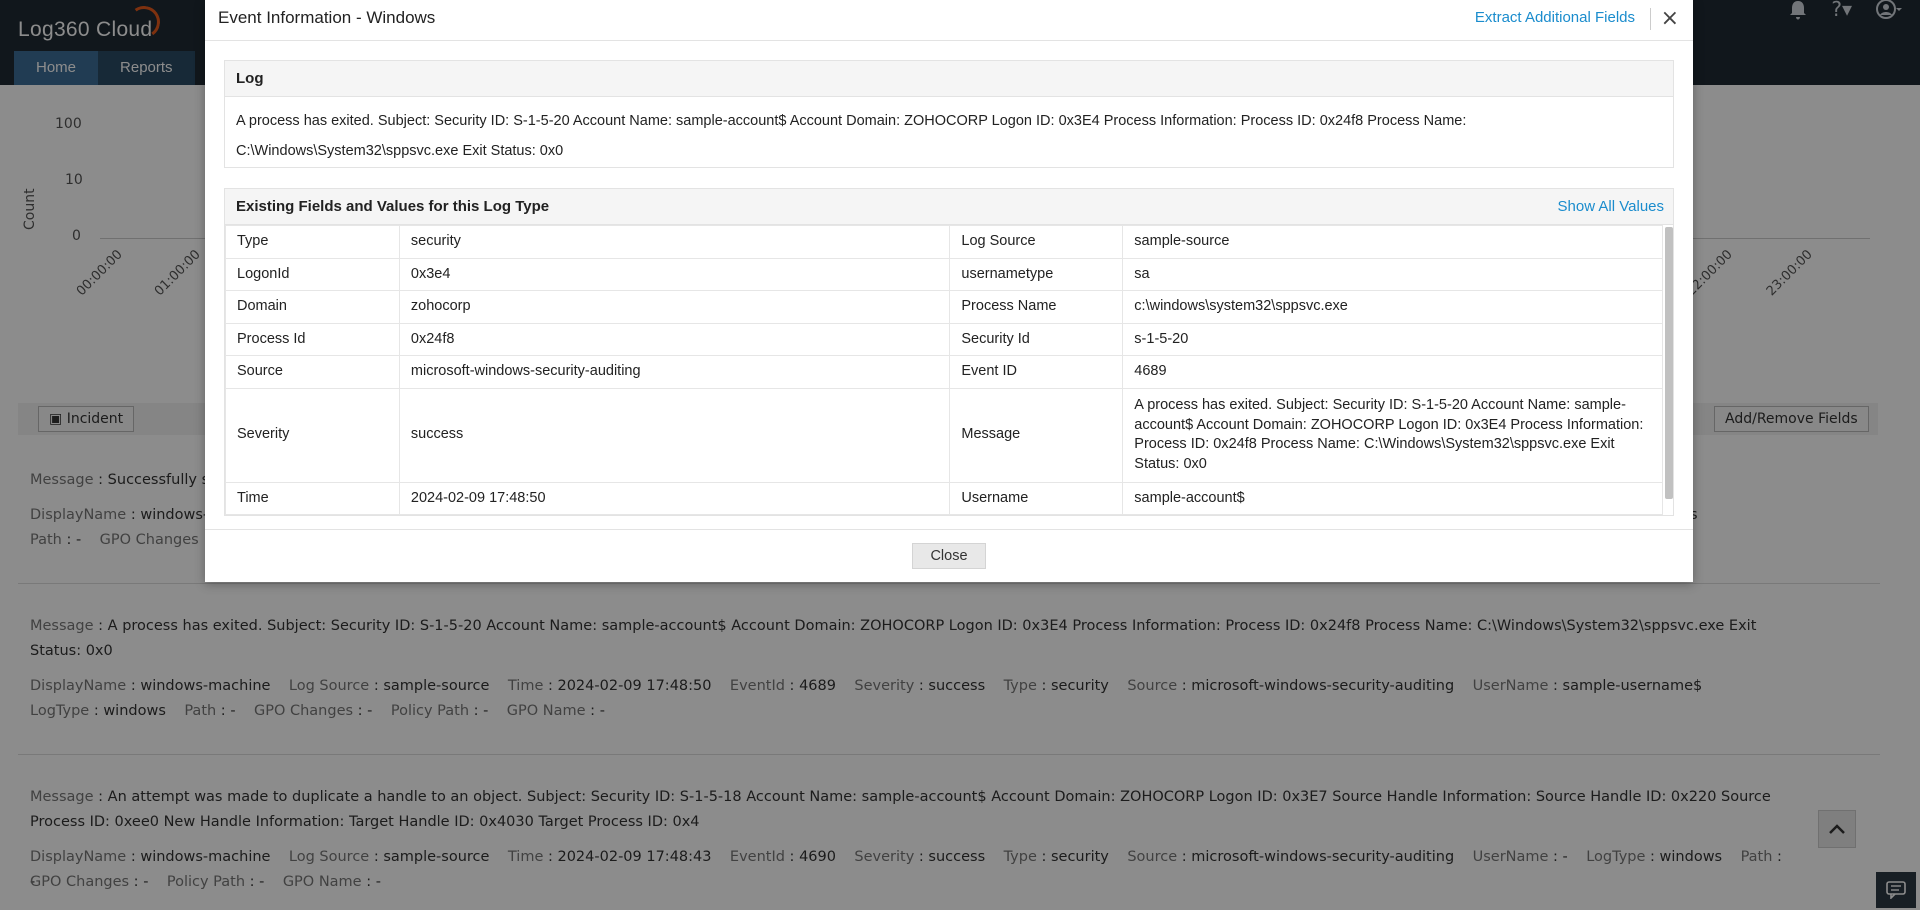 The width and height of the screenshot is (1920, 910). What do you see at coordinates (674, 307) in the screenshot?
I see `field-value: zohocorp` at bounding box center [674, 307].